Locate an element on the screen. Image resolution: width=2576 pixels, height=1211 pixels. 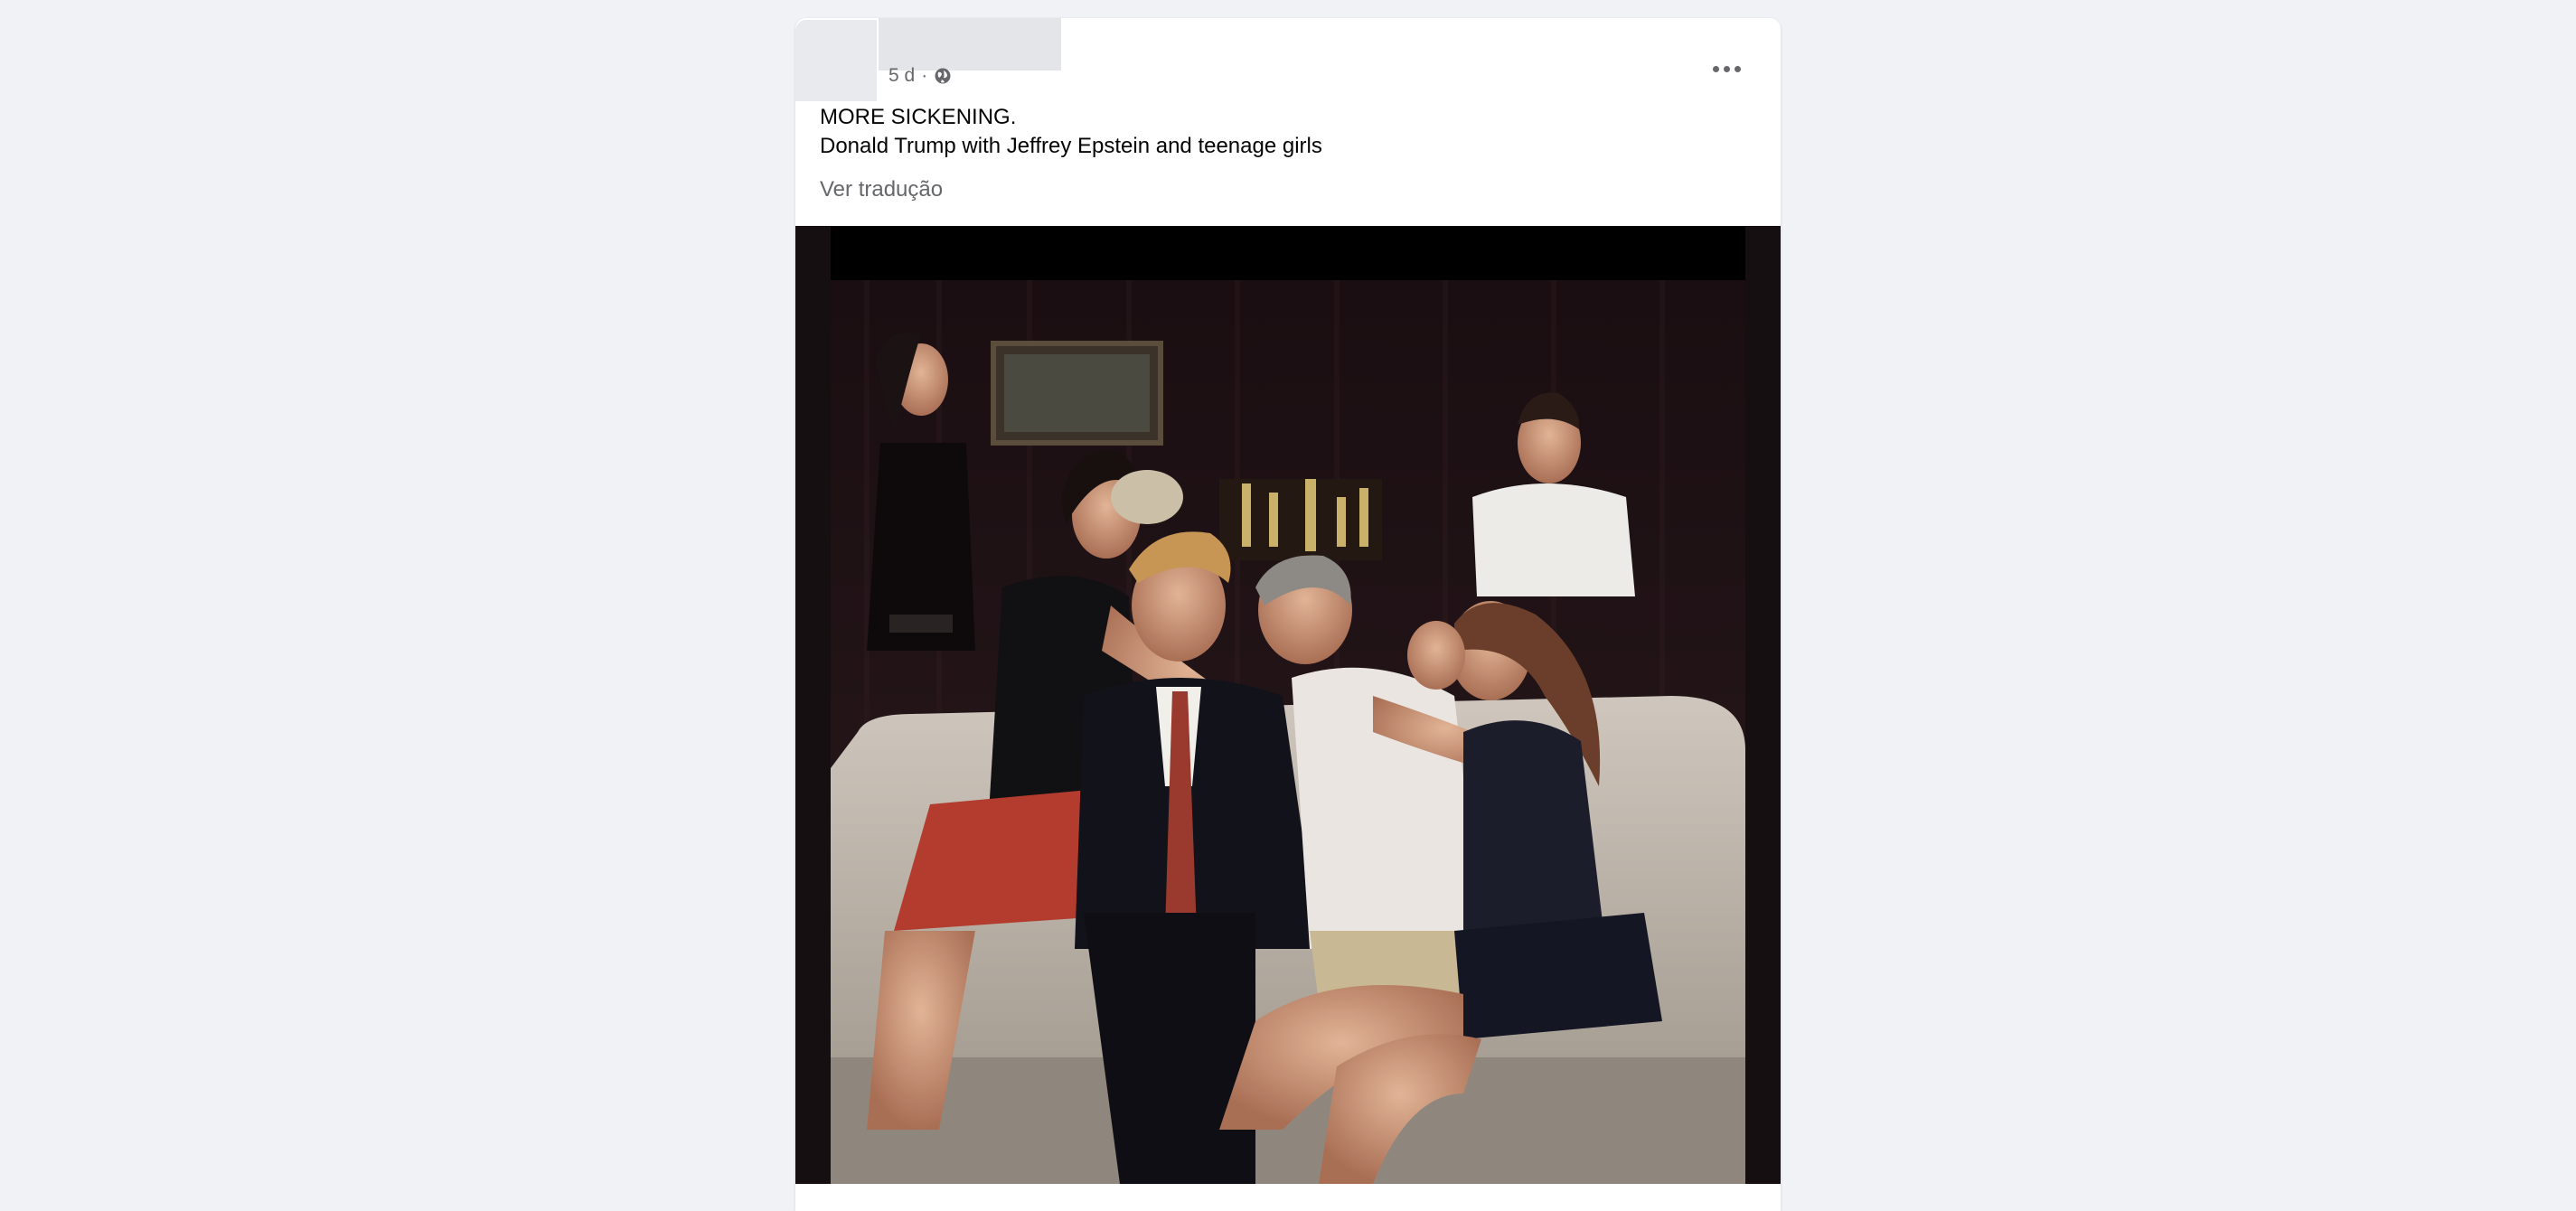
post-text-line-1: MORE SICKENING. is located at coordinates (919, 117).